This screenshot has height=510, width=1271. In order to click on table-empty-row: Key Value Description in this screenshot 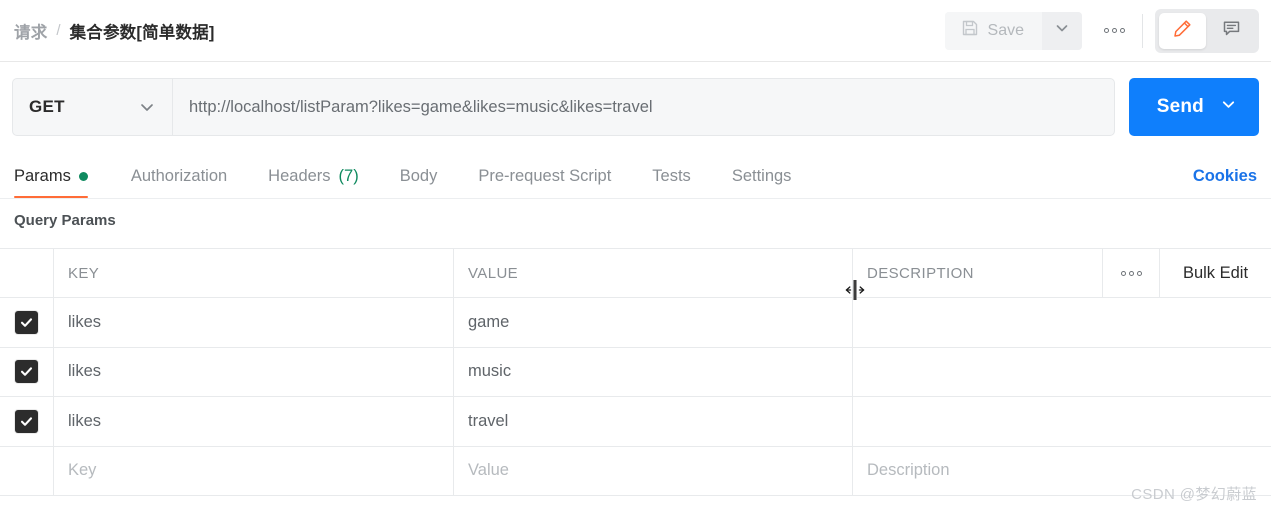, I will do `click(635, 471)`.